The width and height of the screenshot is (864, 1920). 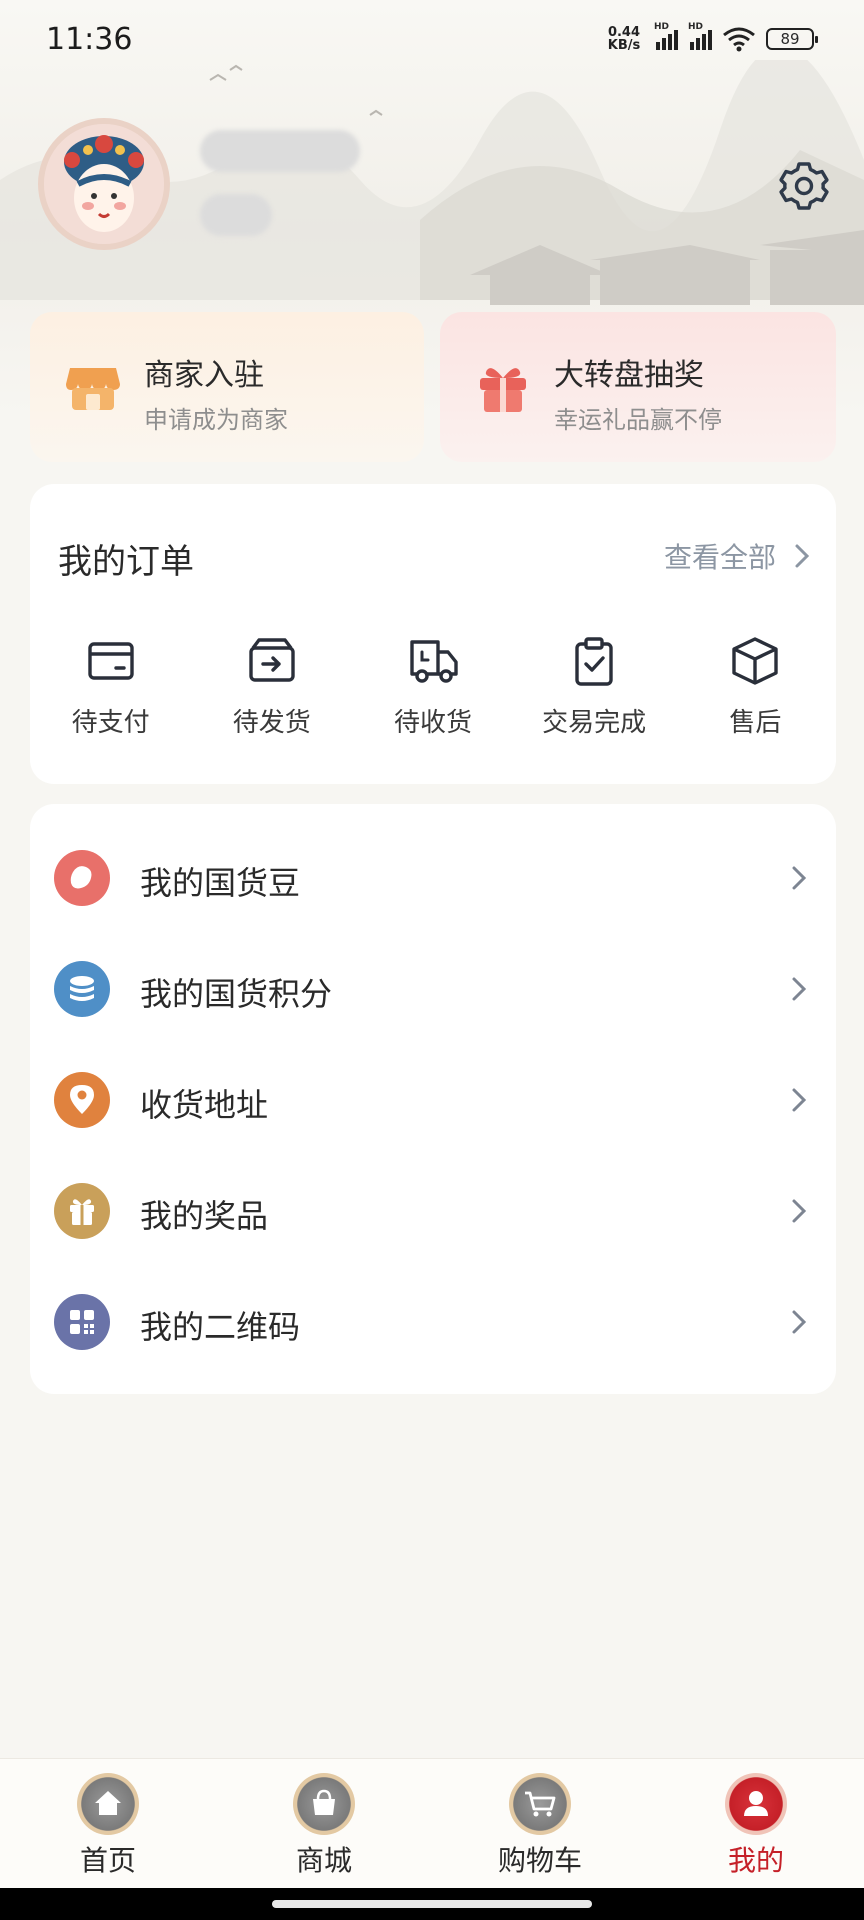 What do you see at coordinates (324, 1804) in the screenshot?
I see `shopping-bag-icon` at bounding box center [324, 1804].